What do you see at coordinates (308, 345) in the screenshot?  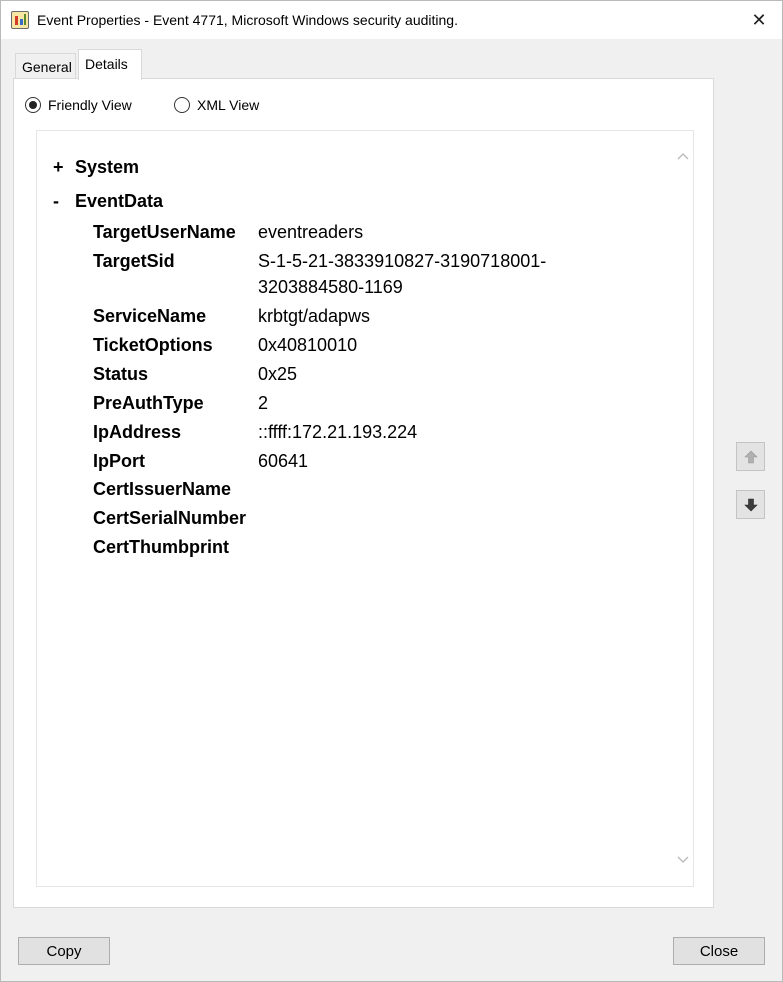 I see `field-value-ticketoptions: 0x40810010` at bounding box center [308, 345].